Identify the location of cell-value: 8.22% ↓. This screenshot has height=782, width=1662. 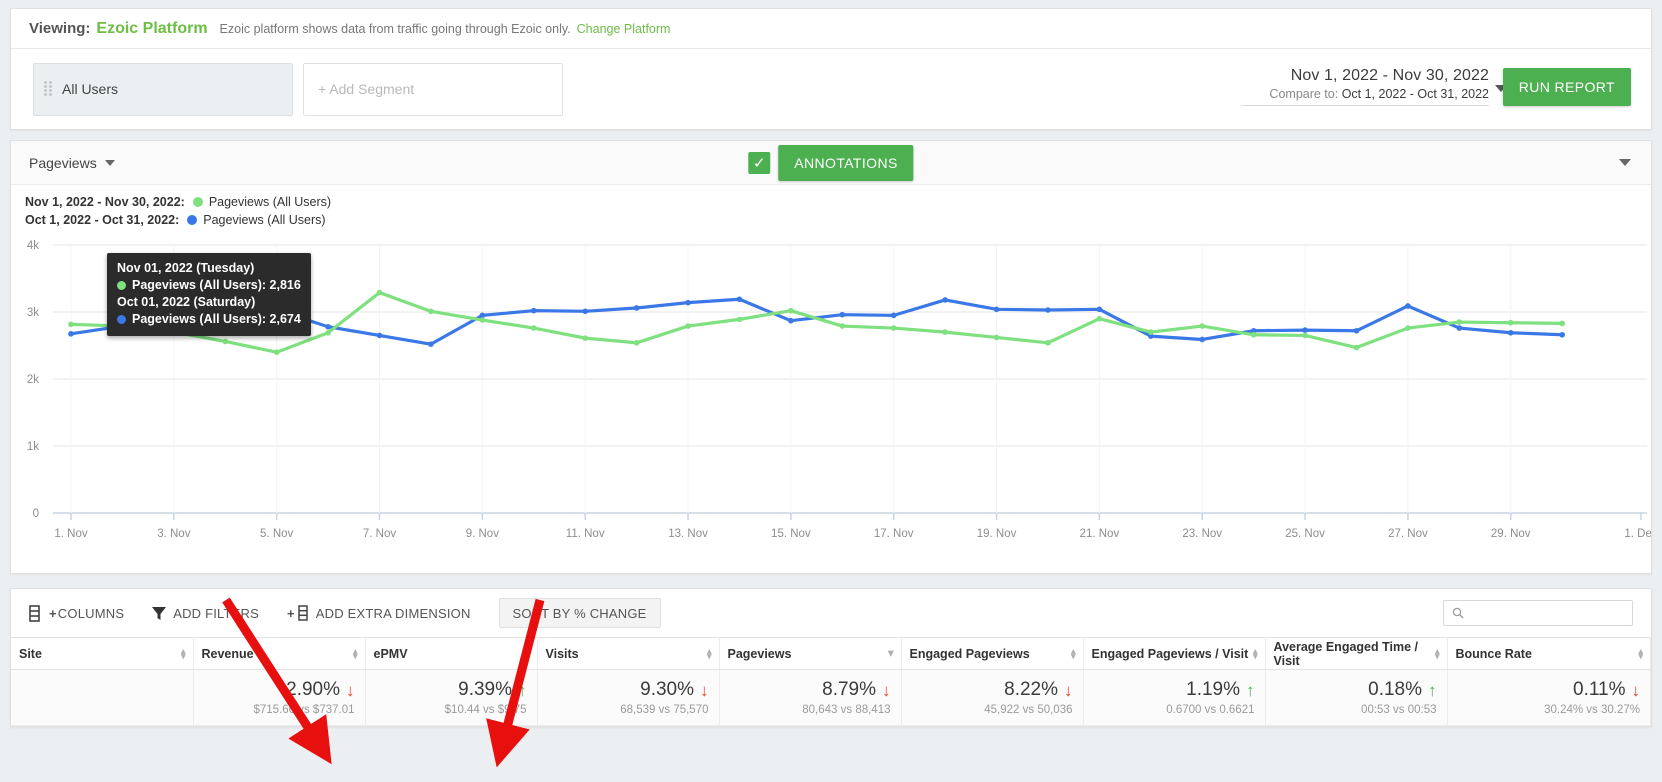
(992, 690).